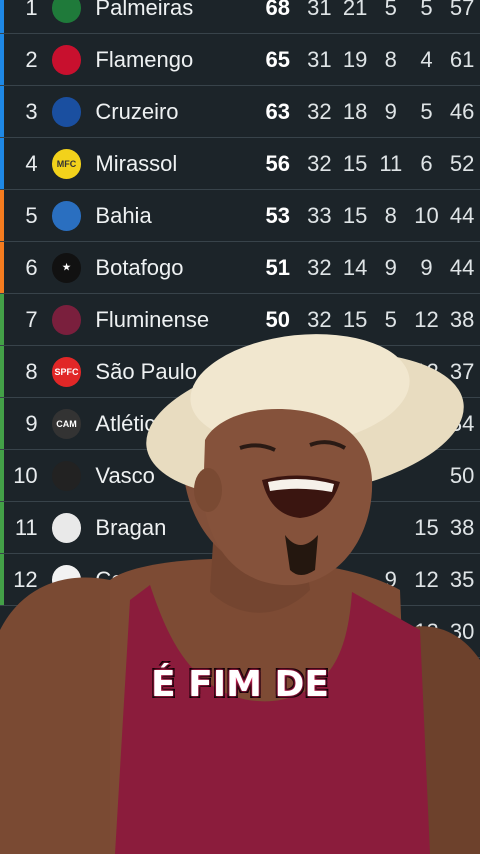  Describe the element at coordinates (240, 684) in the screenshot. I see `subtitle-caption: É FIM DE` at that location.